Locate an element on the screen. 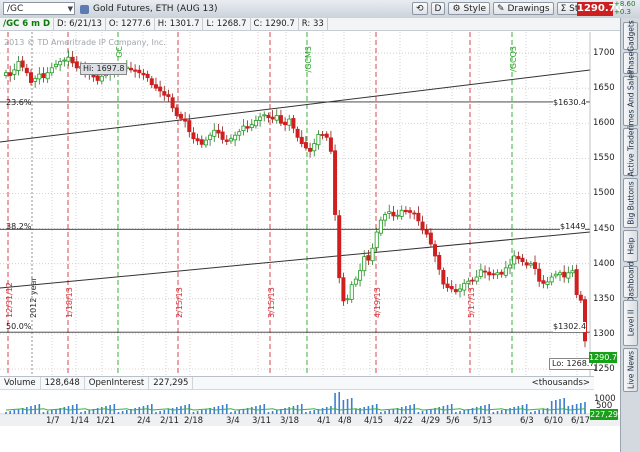  change-percent: +0.3 is located at coordinates (622, 12).